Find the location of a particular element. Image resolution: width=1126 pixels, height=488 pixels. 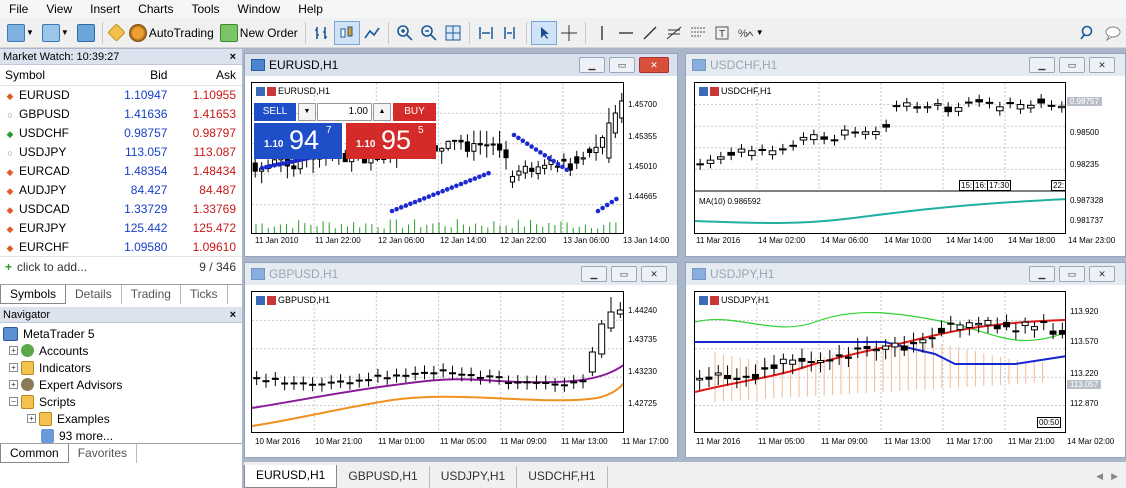

table-row: ◆ EURCAD 1.48354 1.48434 is located at coordinates (121, 170).